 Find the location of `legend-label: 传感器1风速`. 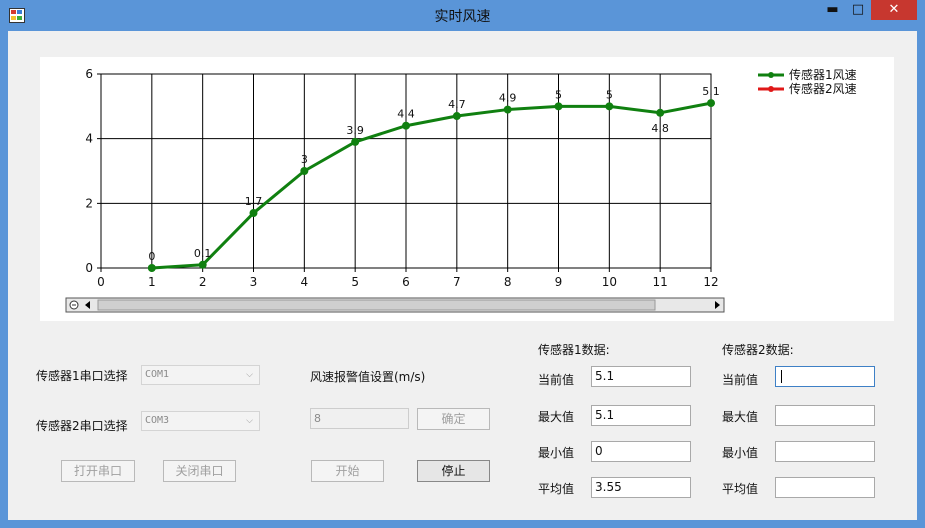

legend-label: 传感器1风速 is located at coordinates (823, 74).